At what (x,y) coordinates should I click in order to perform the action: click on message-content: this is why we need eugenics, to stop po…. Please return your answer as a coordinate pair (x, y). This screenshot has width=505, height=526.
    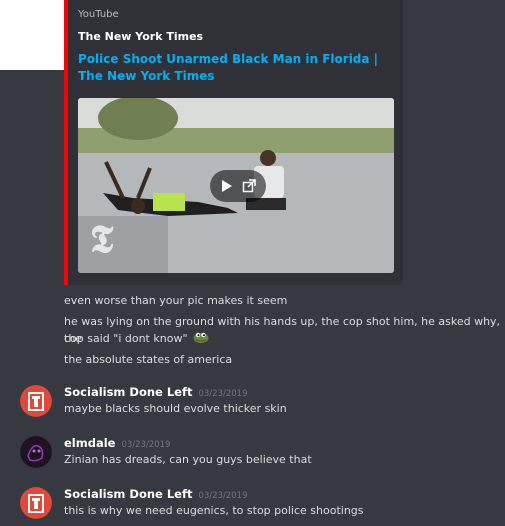
    Looking at the image, I should click on (214, 510).